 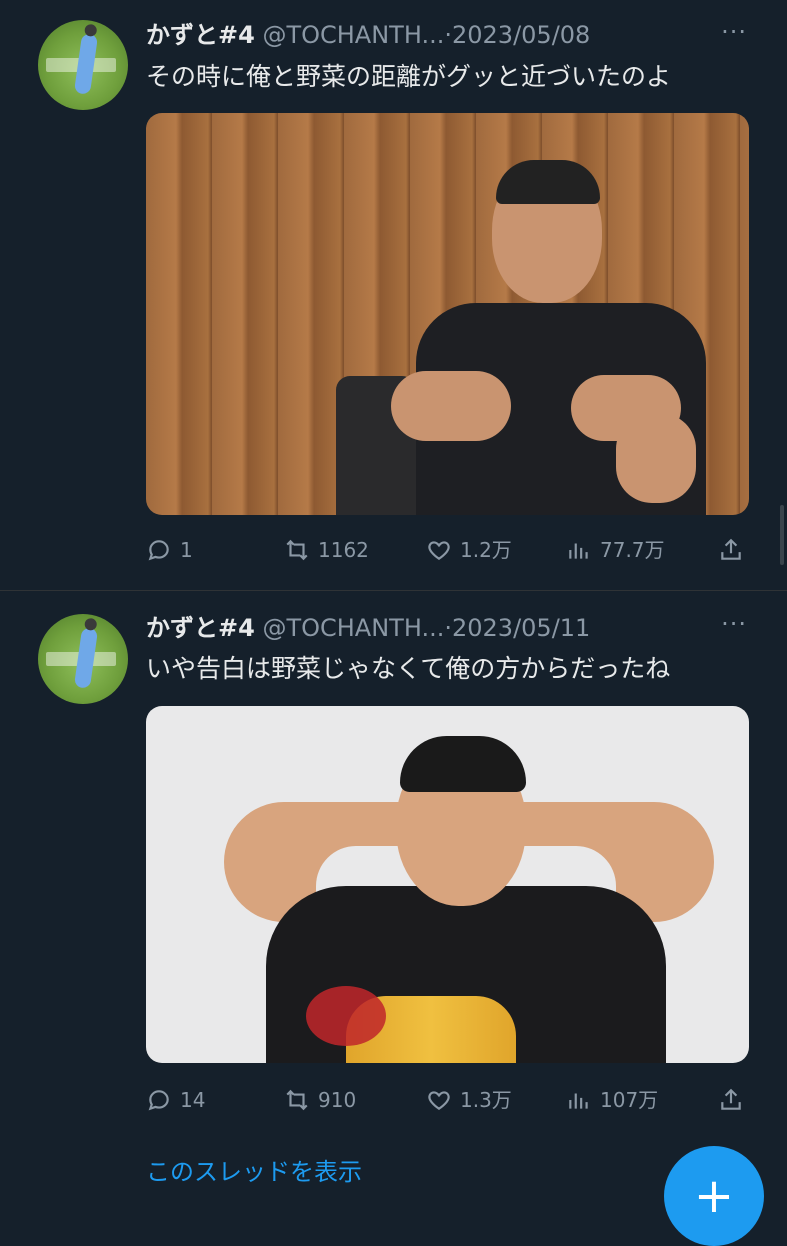 I want to click on like-button: 1.2万, so click(x=469, y=550).